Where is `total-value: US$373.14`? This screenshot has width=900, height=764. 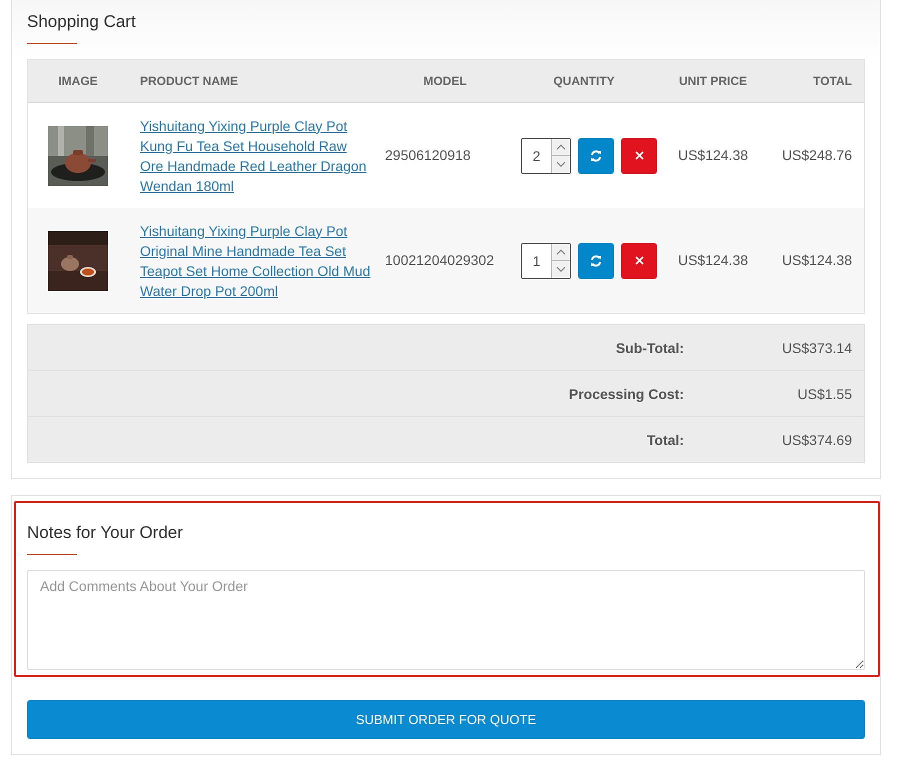 total-value: US$373.14 is located at coordinates (817, 348).